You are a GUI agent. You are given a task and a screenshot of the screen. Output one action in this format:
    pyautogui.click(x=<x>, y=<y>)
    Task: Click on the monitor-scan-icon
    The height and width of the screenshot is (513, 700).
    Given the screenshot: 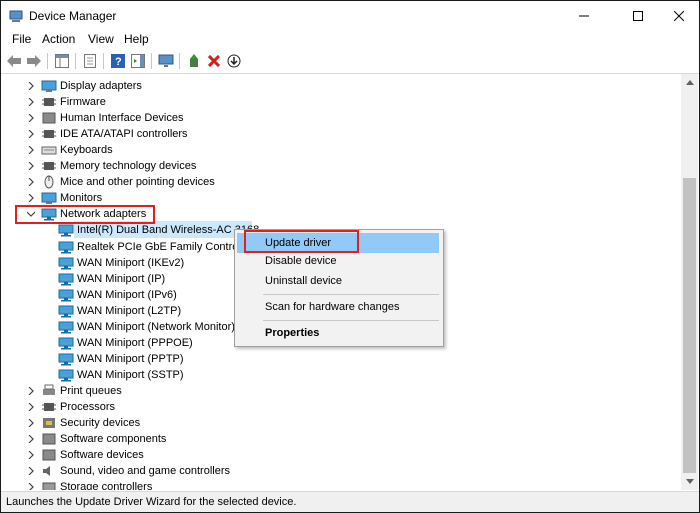 What is the action you would take?
    pyautogui.click(x=166, y=60)
    